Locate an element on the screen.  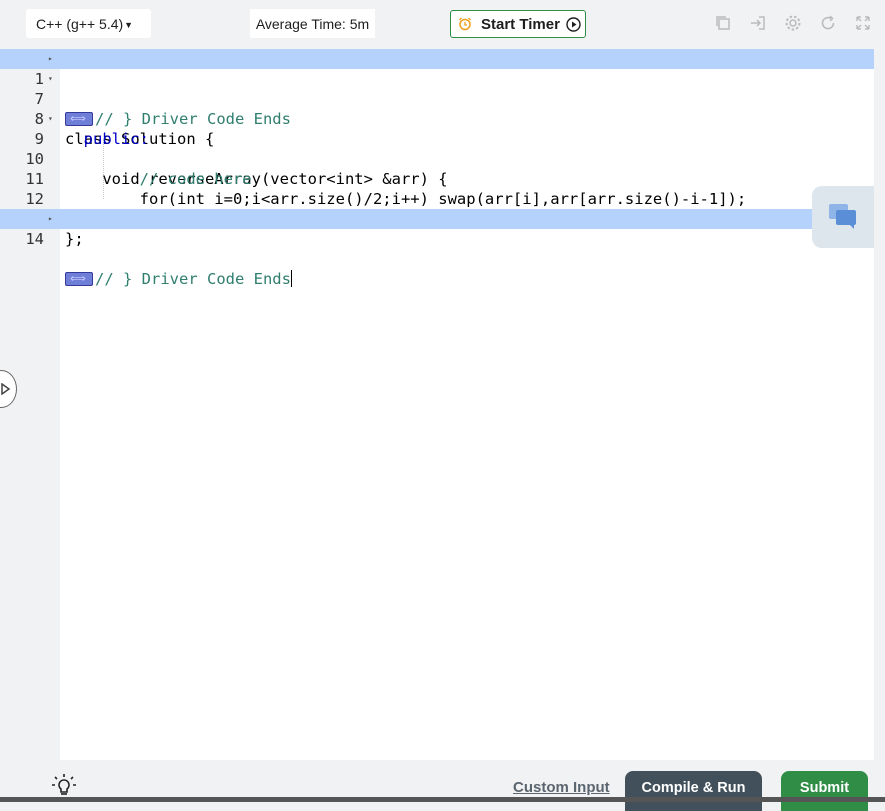
gear-icon is located at coordinates (793, 23).